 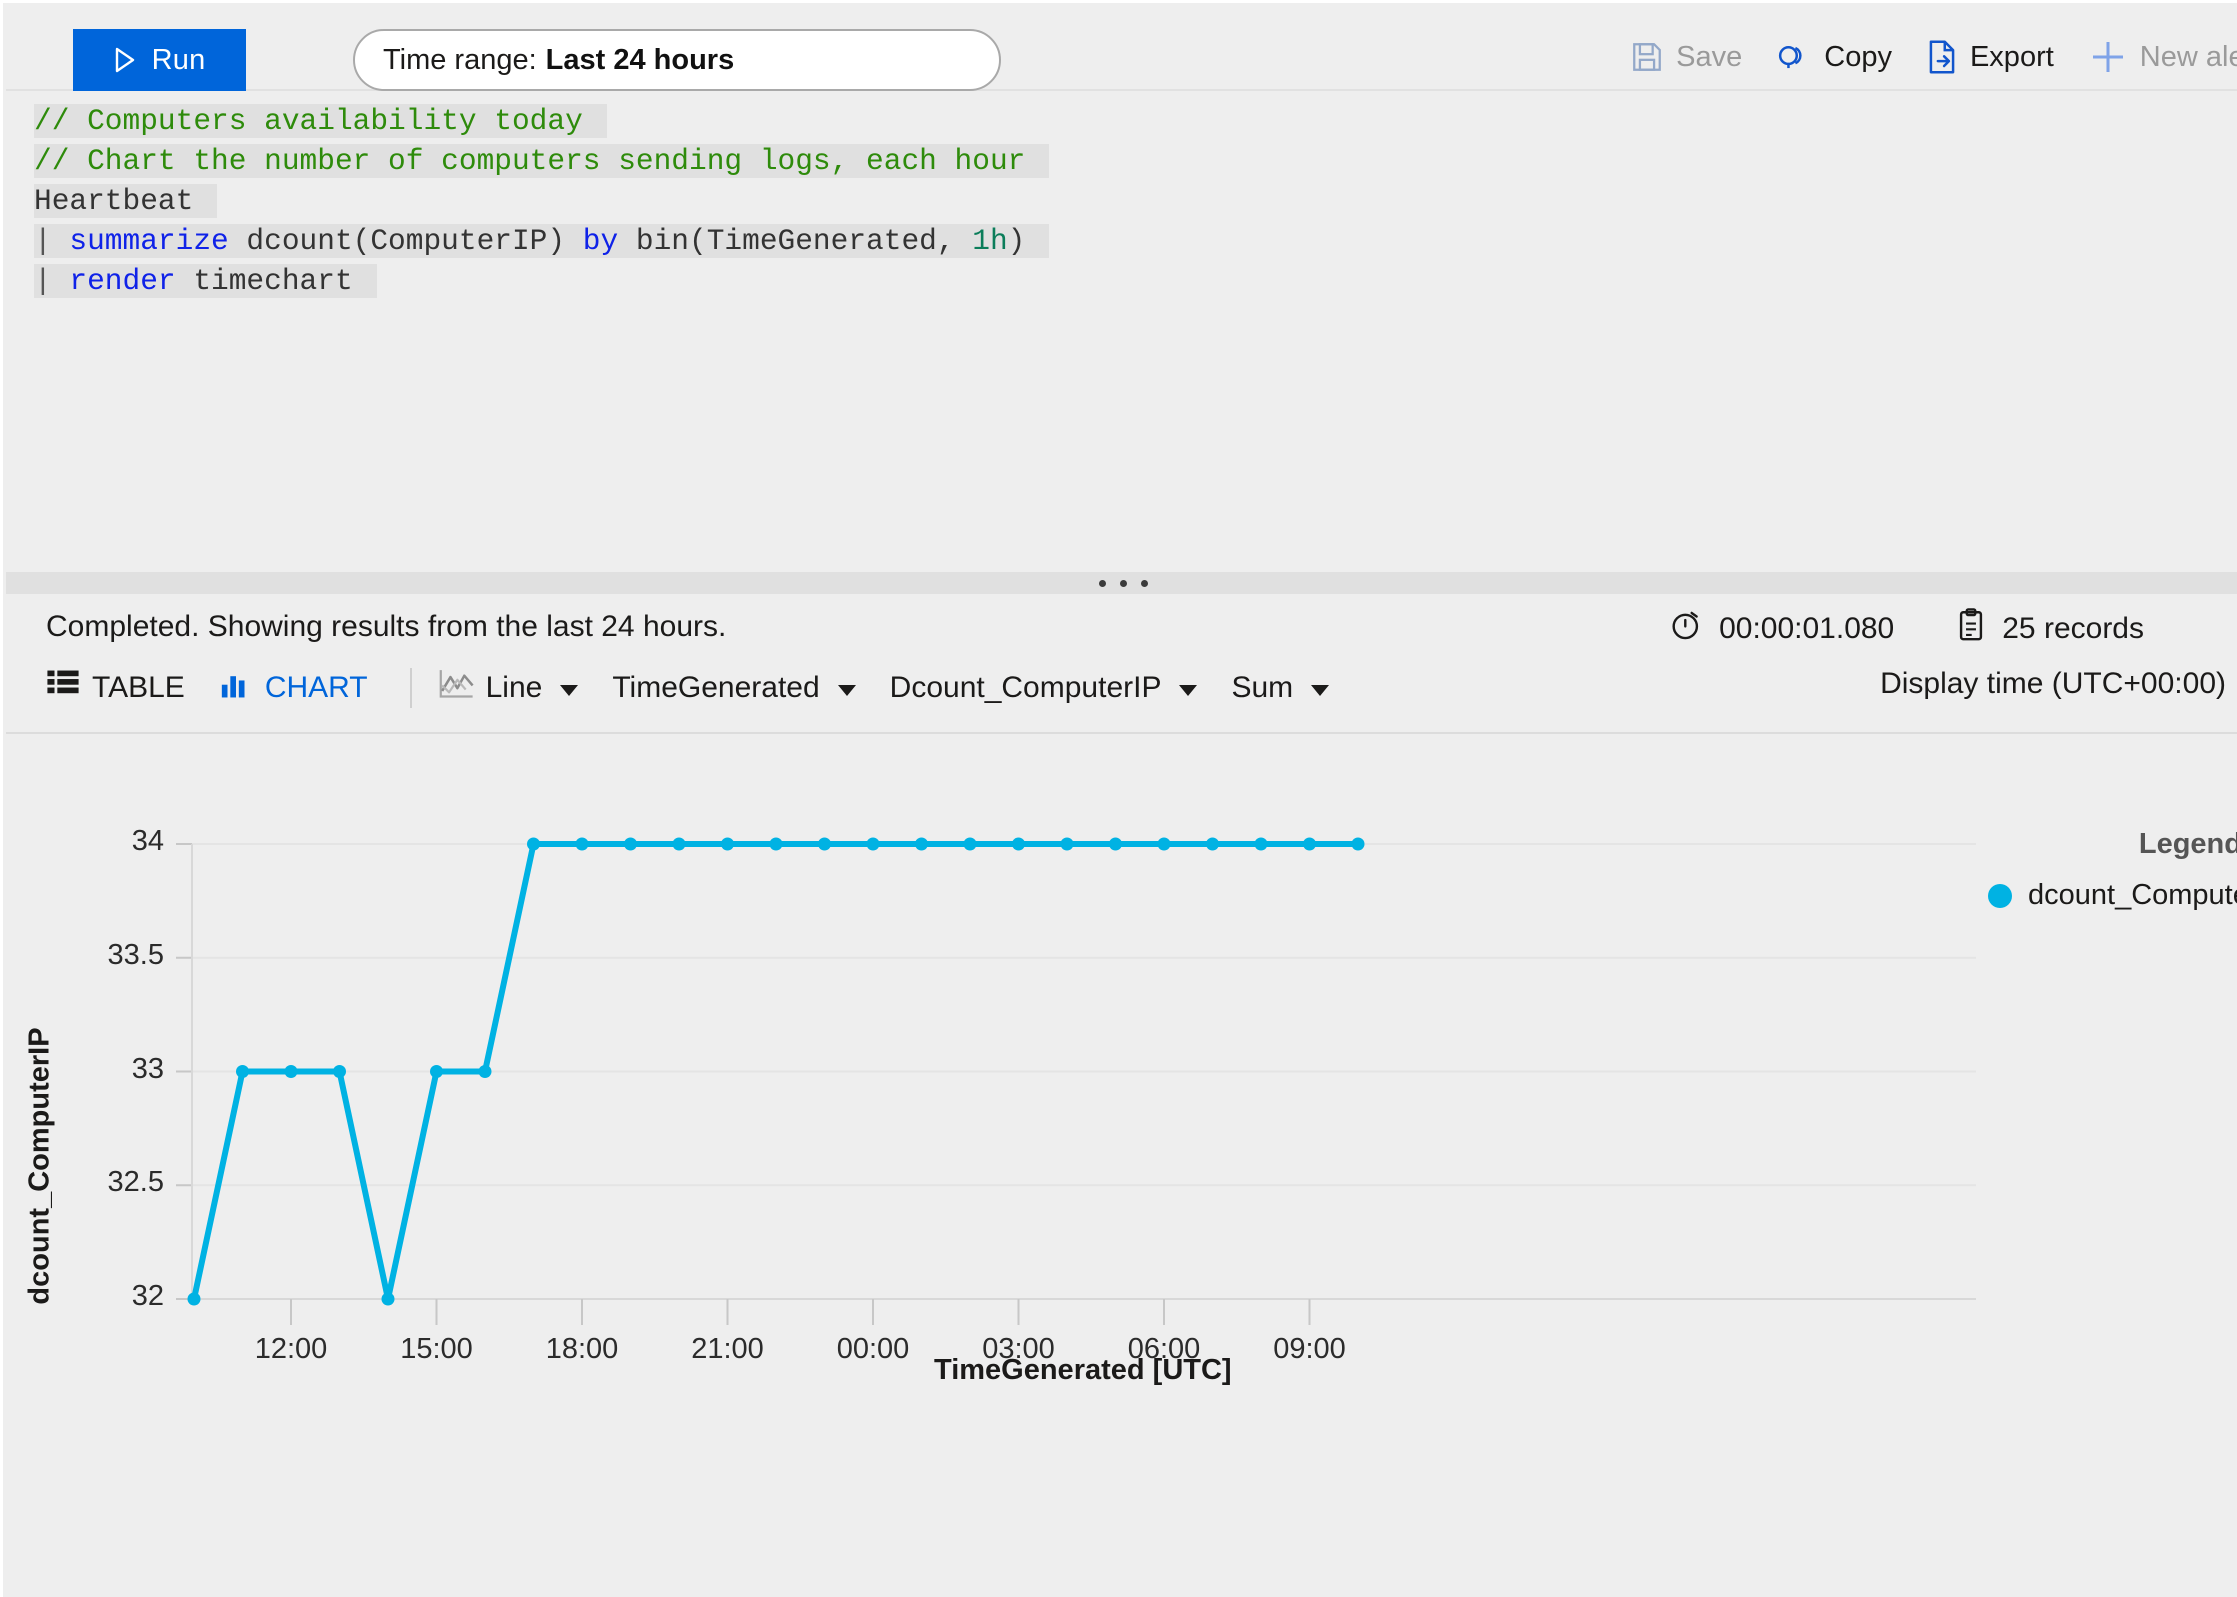 I want to click on tab-table: TABLE, so click(x=115, y=688).